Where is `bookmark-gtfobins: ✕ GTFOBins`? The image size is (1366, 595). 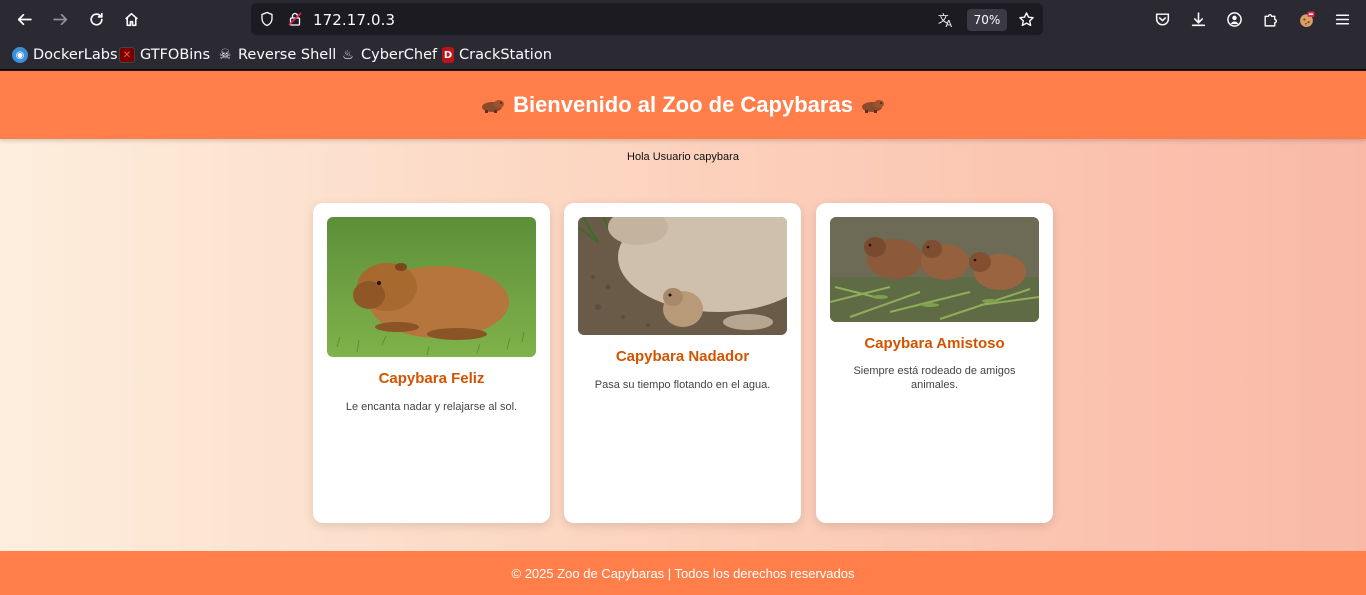 bookmark-gtfobins: ✕ GTFOBins is located at coordinates (164, 55).